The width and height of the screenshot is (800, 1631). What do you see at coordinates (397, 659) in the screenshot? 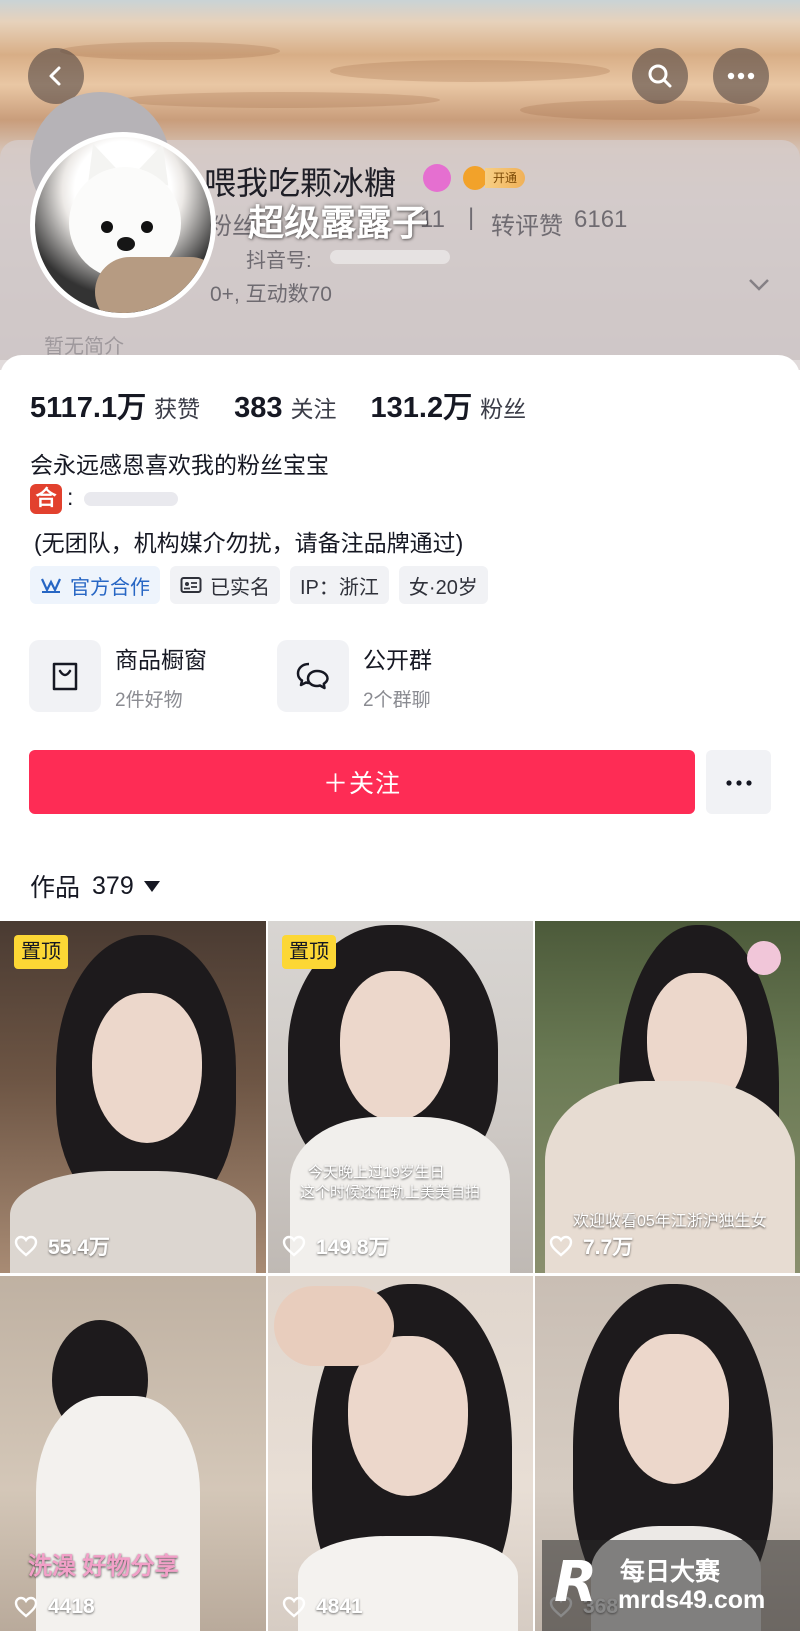
I see `public-group-title: 公开群` at bounding box center [397, 659].